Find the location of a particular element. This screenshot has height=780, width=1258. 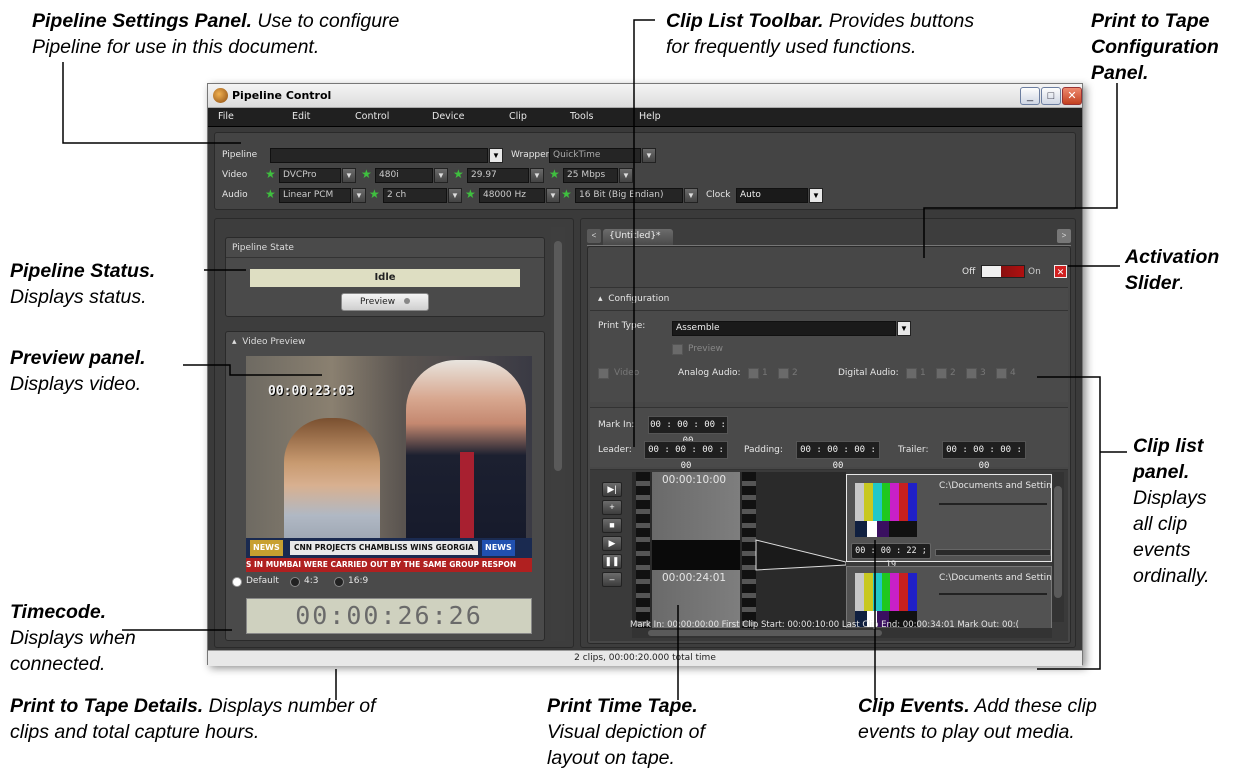

leader-pipeline-settings is located at coordinates (151, 103).